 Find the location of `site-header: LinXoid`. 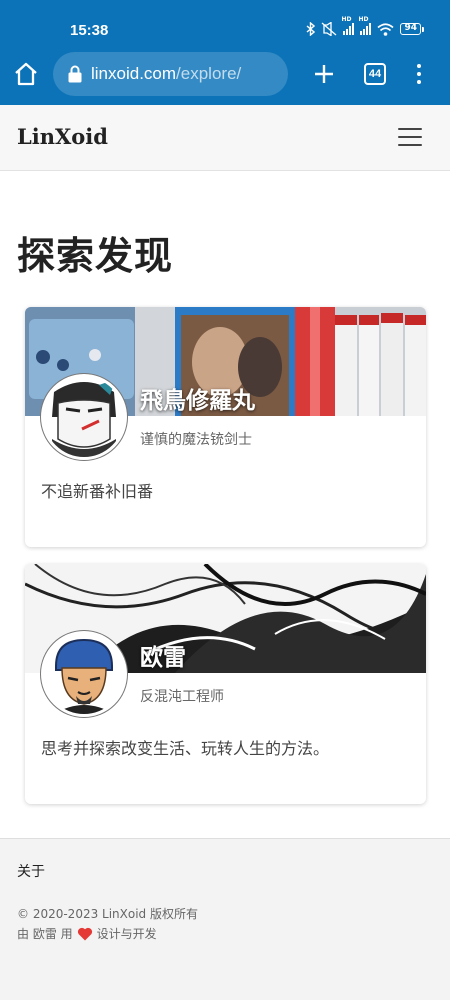

site-header: LinXoid is located at coordinates (225, 138).